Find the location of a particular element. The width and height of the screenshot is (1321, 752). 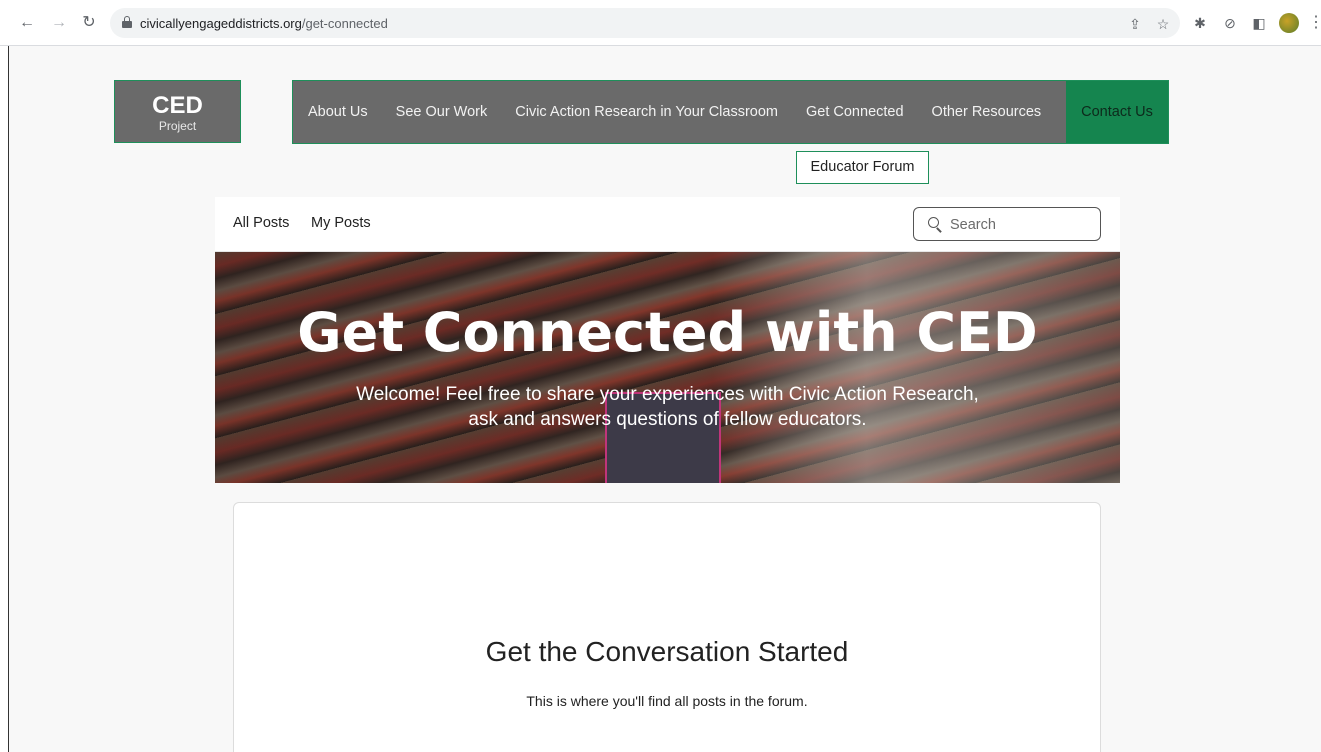

reload-icon: ↻ is located at coordinates (89, 23).